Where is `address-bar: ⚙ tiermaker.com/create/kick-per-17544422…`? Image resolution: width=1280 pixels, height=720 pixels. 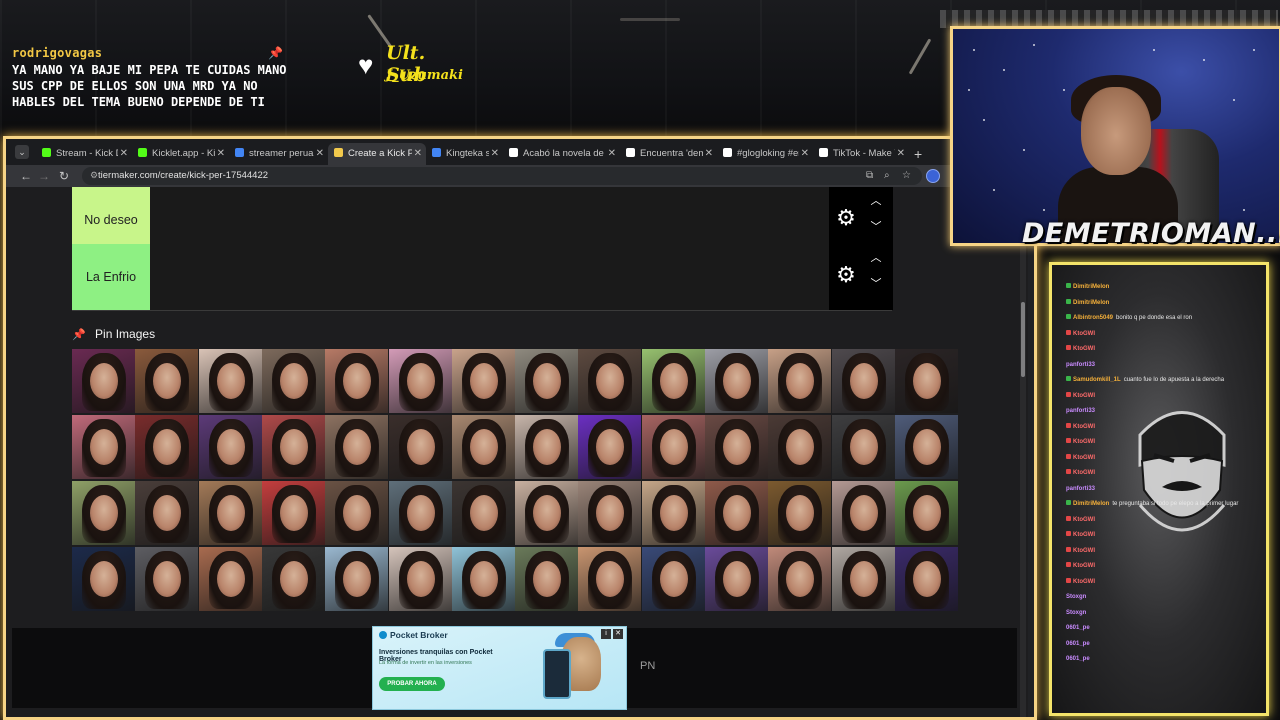 address-bar: ⚙ tiermaker.com/create/kick-per-17544422… is located at coordinates (502, 176).